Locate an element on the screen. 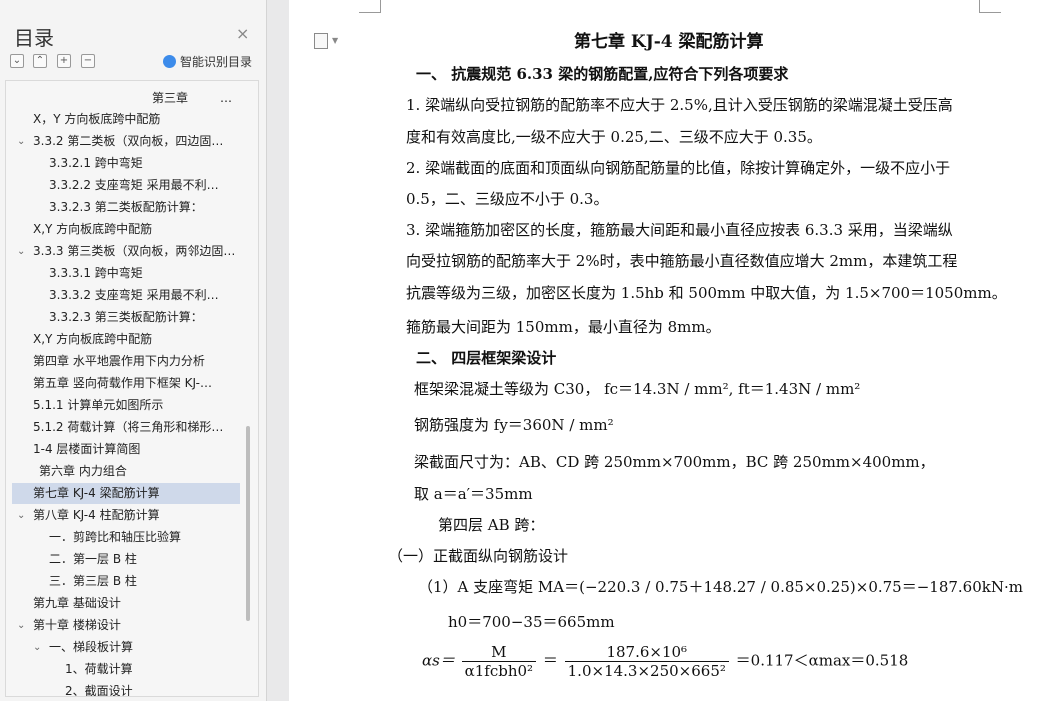 This screenshot has height=701, width=1047. toc-item: 3.3.2.3 第三类板配筋计算： is located at coordinates (124, 317).